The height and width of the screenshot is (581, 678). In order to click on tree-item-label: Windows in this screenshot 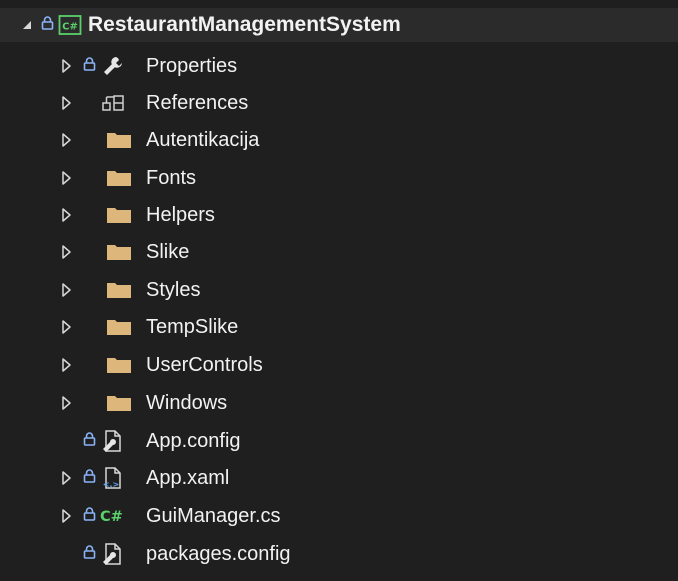, I will do `click(187, 403)`.